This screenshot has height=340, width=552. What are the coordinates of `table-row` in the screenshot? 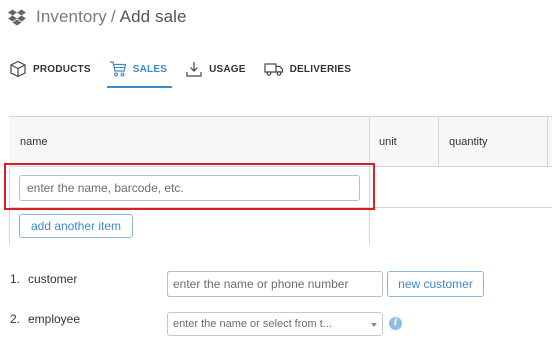 It's located at (280, 187).